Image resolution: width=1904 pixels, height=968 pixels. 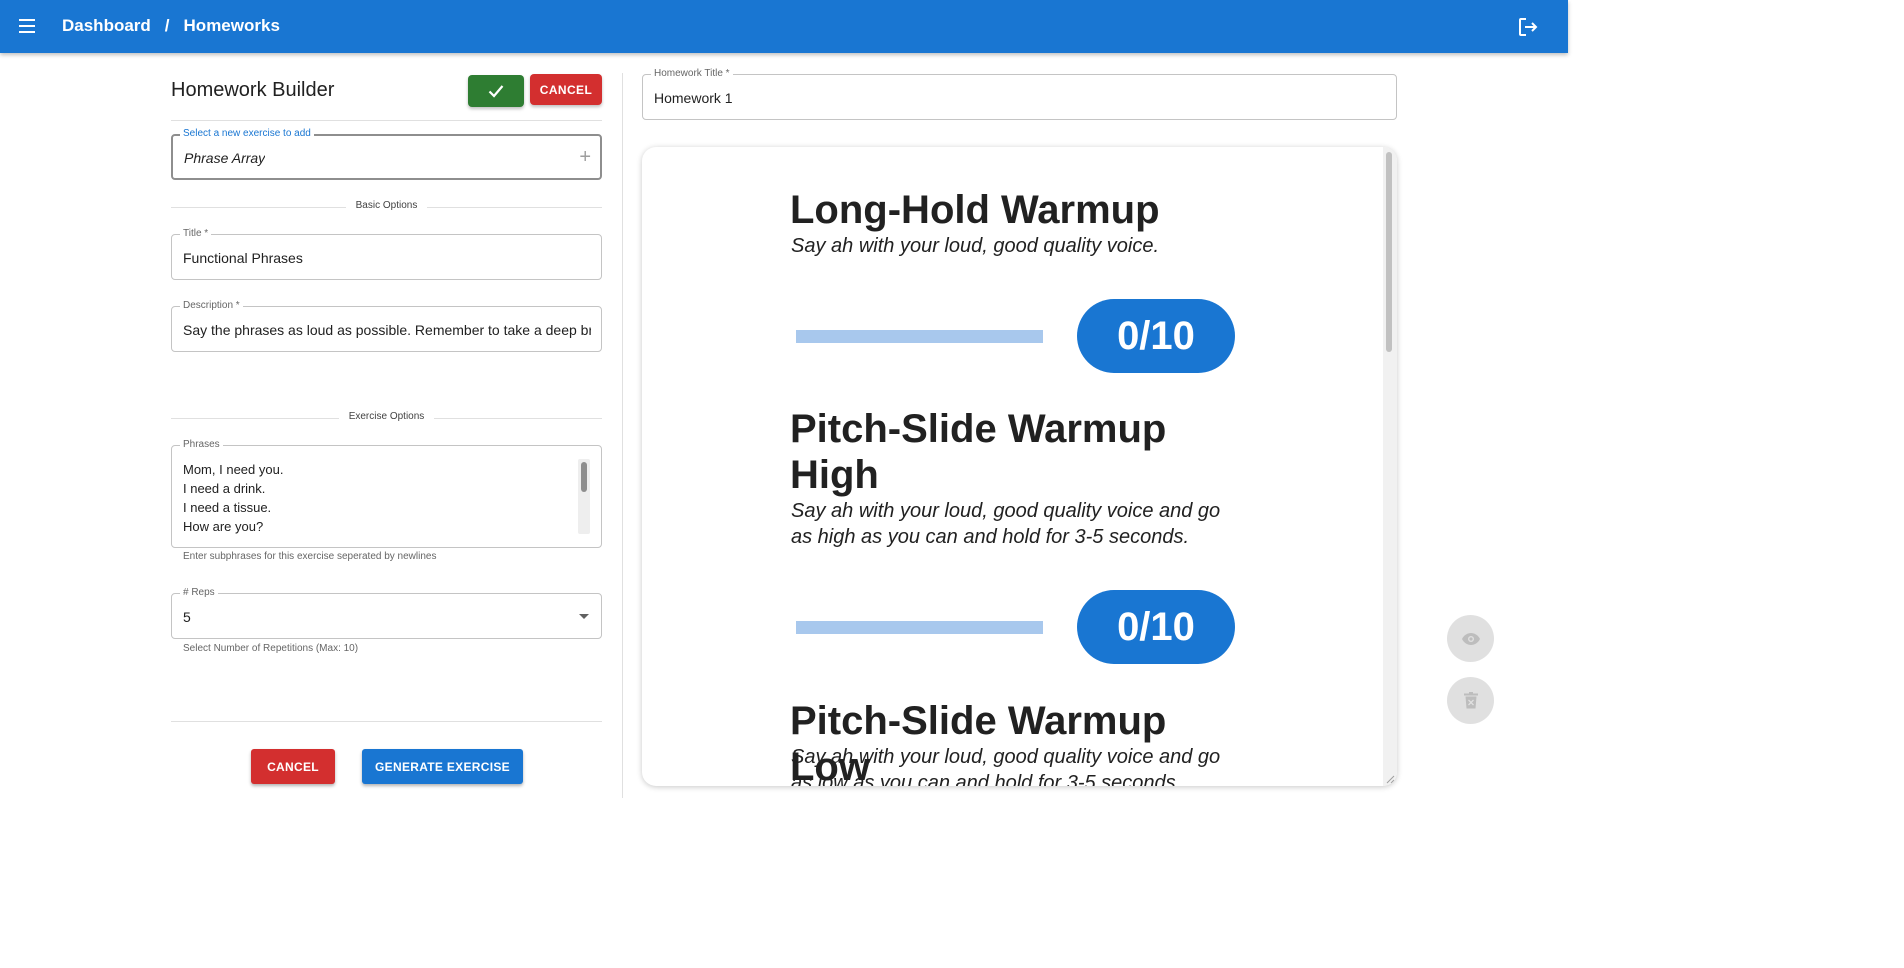 I want to click on exercise-title: Long-Hold Warmup, so click(x=975, y=210).